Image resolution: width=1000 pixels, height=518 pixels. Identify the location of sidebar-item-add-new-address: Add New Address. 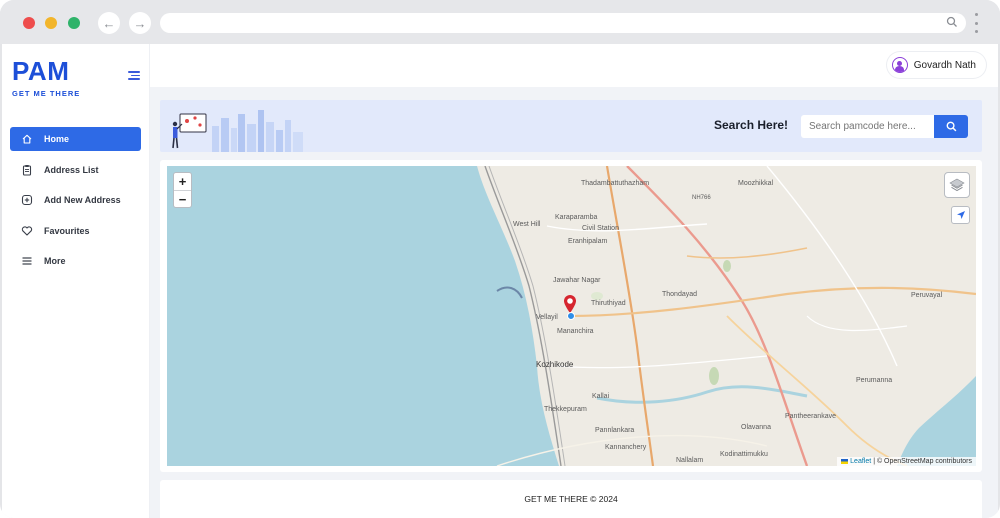
(75, 200).